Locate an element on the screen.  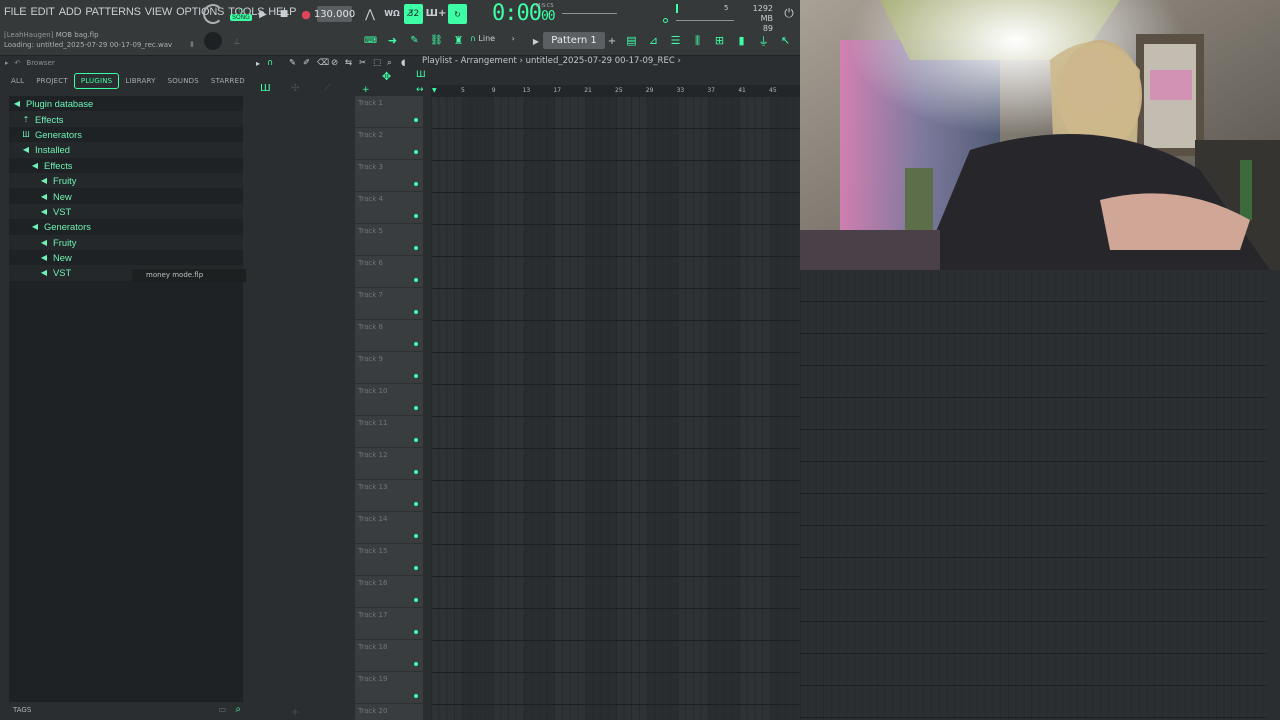
plugin-plug-icon: ⏚ is located at coordinates (763, 40).